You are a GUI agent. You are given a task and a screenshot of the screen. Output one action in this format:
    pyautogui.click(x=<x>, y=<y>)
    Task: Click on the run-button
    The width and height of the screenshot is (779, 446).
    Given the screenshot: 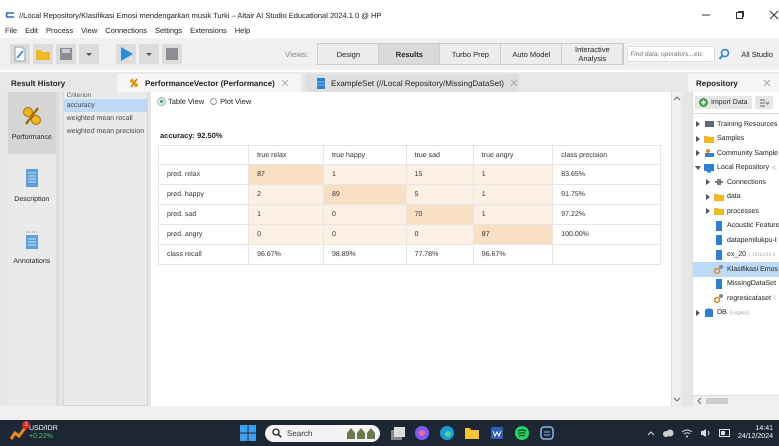 What is the action you would take?
    pyautogui.click(x=126, y=54)
    